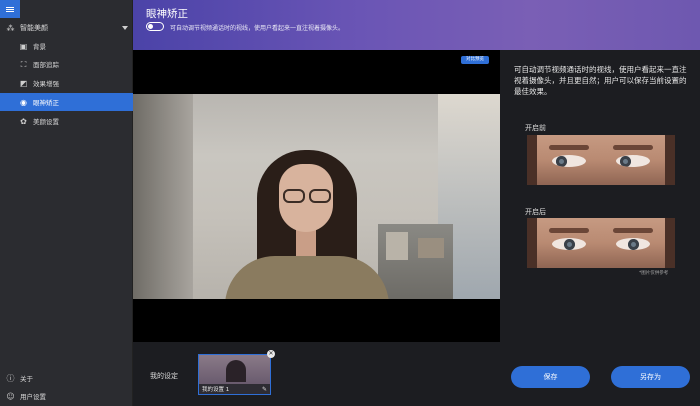 Image resolution: width=700 pixels, height=406 pixels. Describe the element at coordinates (550, 377) in the screenshot. I see `save-button: 保存` at that location.